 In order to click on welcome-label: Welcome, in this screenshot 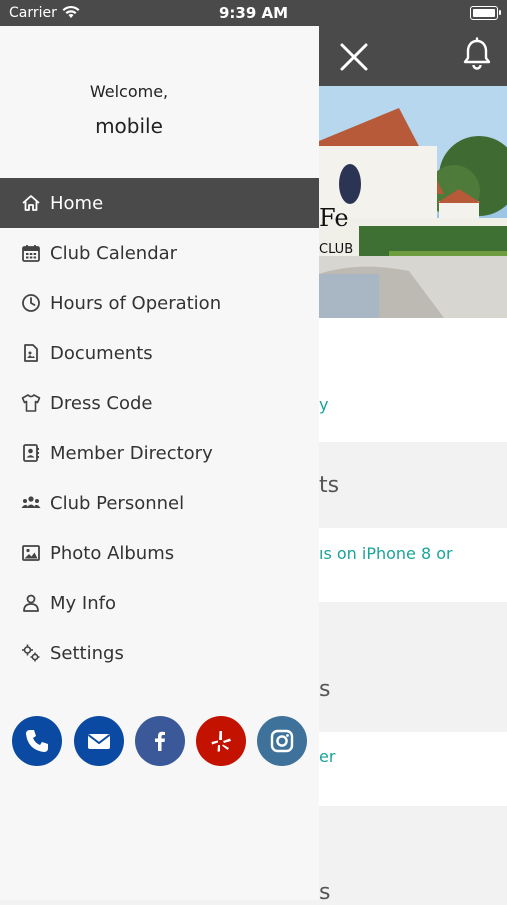, I will do `click(129, 91)`.